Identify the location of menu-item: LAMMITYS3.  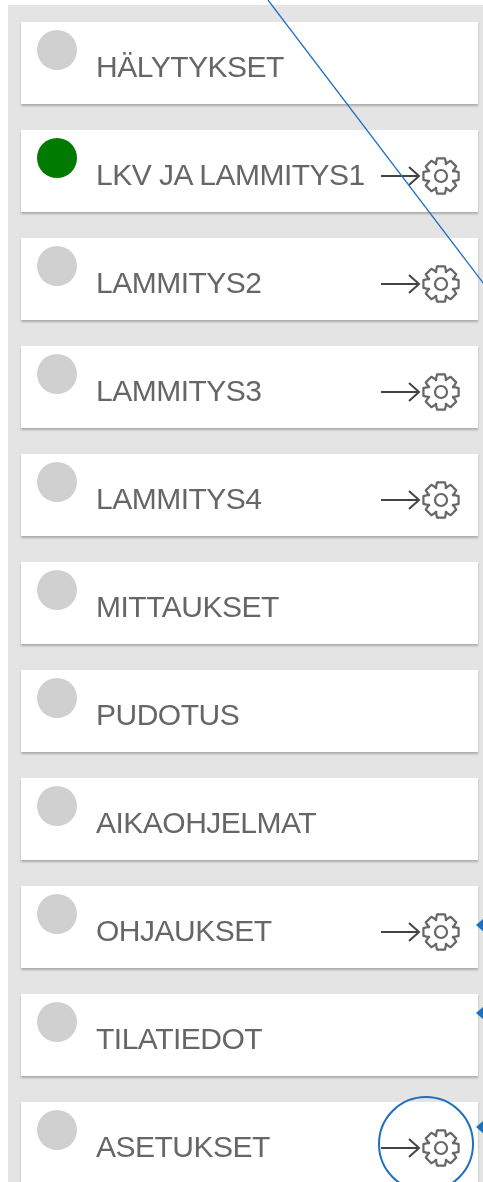
(249, 387).